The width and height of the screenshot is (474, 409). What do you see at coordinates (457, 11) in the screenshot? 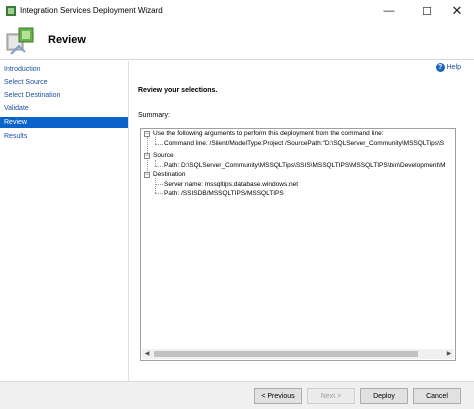
I see `close-button: ✕` at bounding box center [457, 11].